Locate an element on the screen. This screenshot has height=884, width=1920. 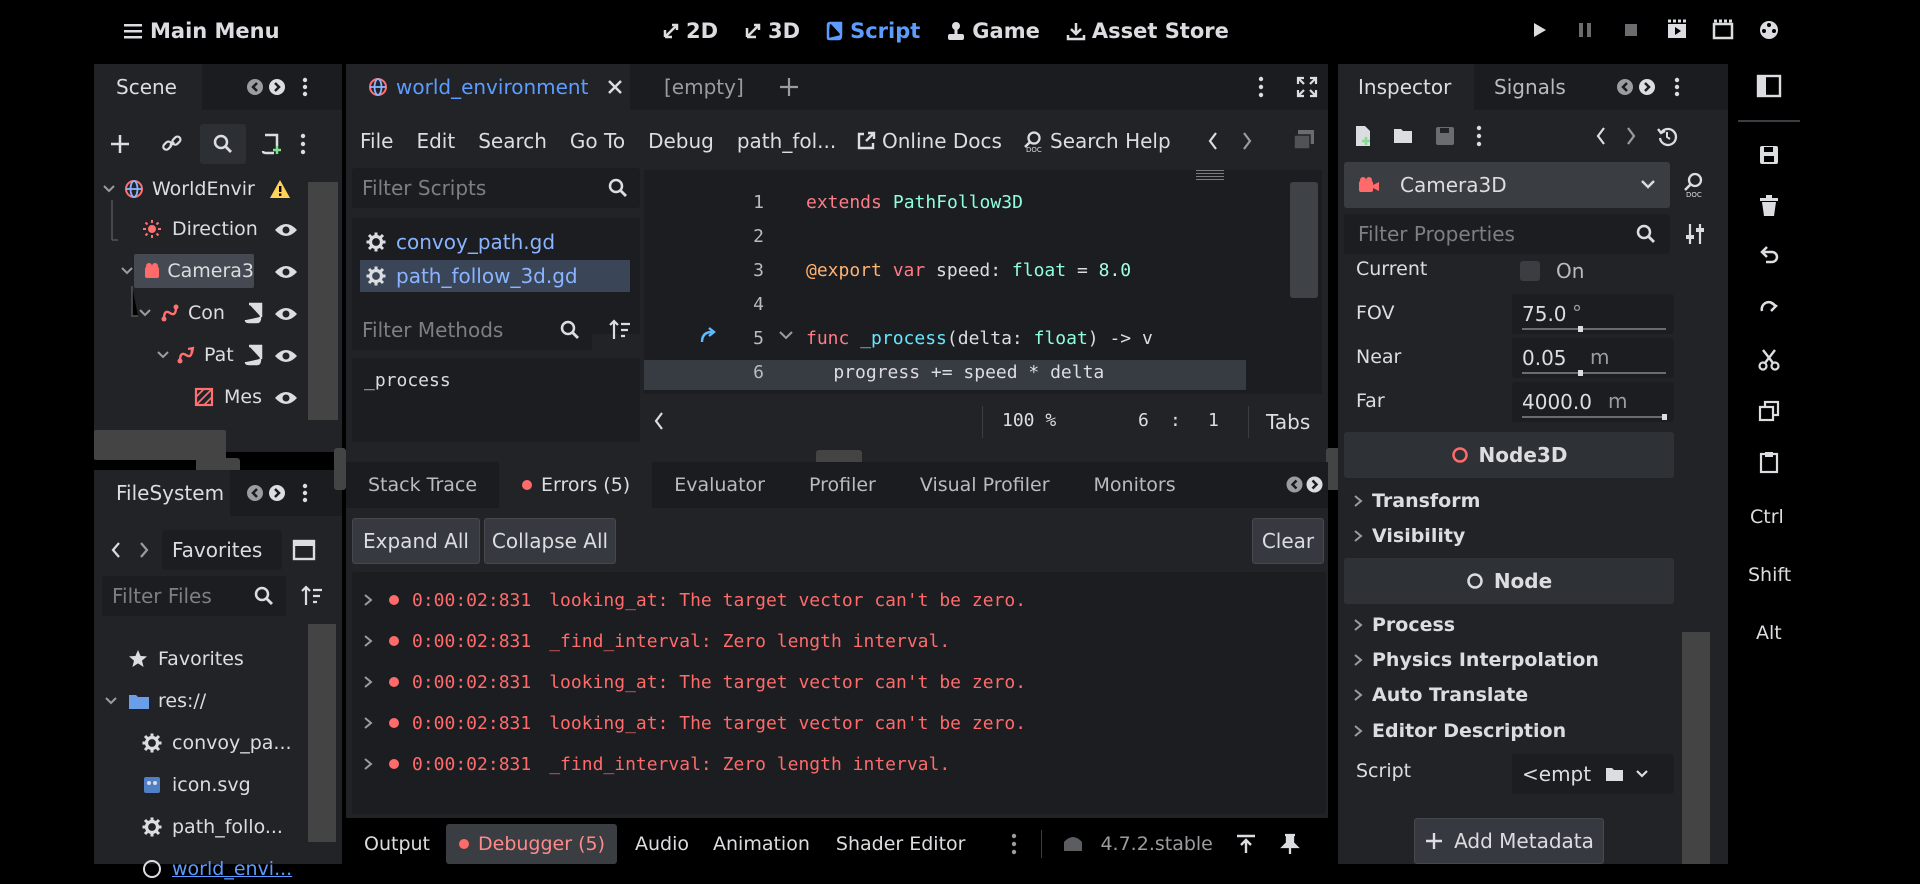
tab-monitors: Monitors is located at coordinates (1135, 485).